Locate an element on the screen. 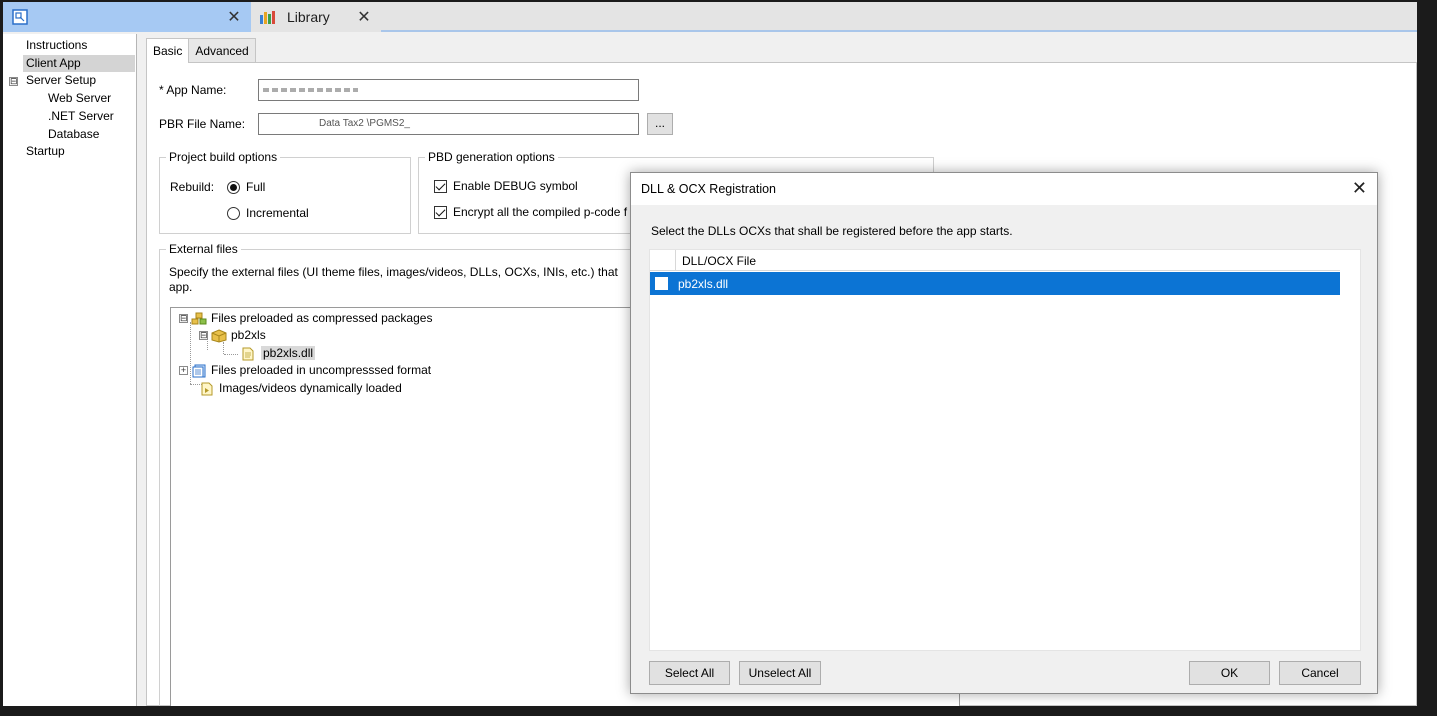  library-icon is located at coordinates (268, 17).